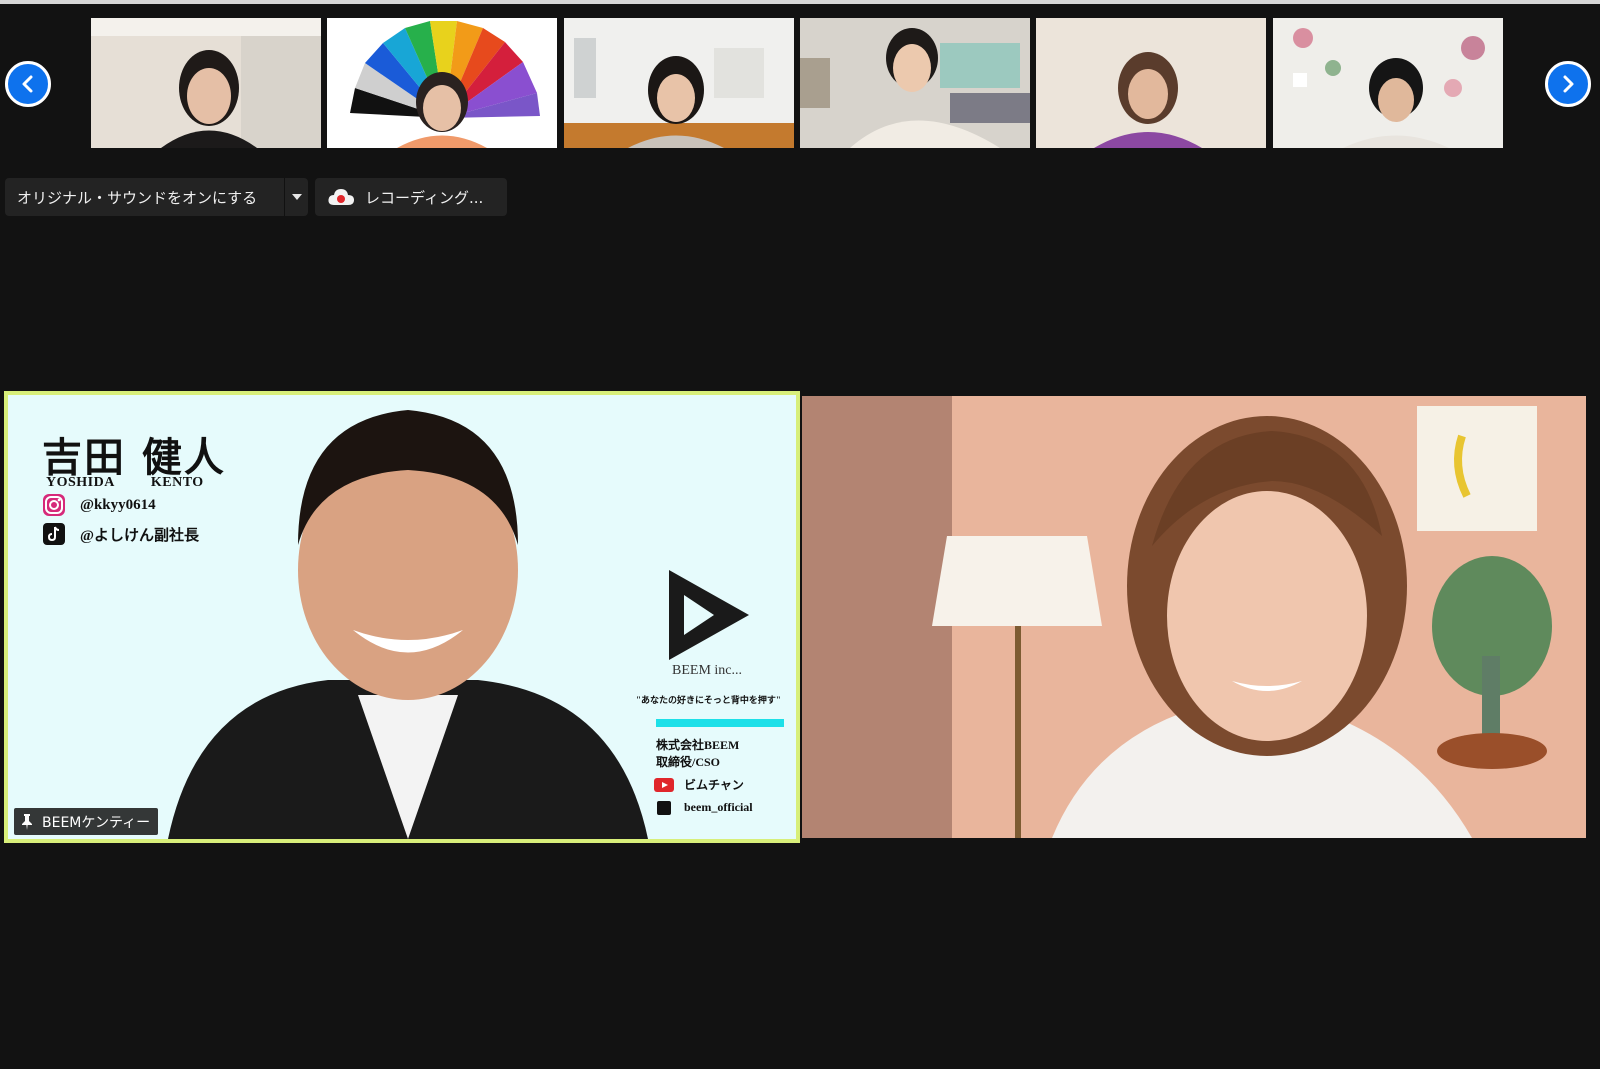 This screenshot has height=1069, width=1600. I want to click on chevron-left-icon, so click(27, 84).